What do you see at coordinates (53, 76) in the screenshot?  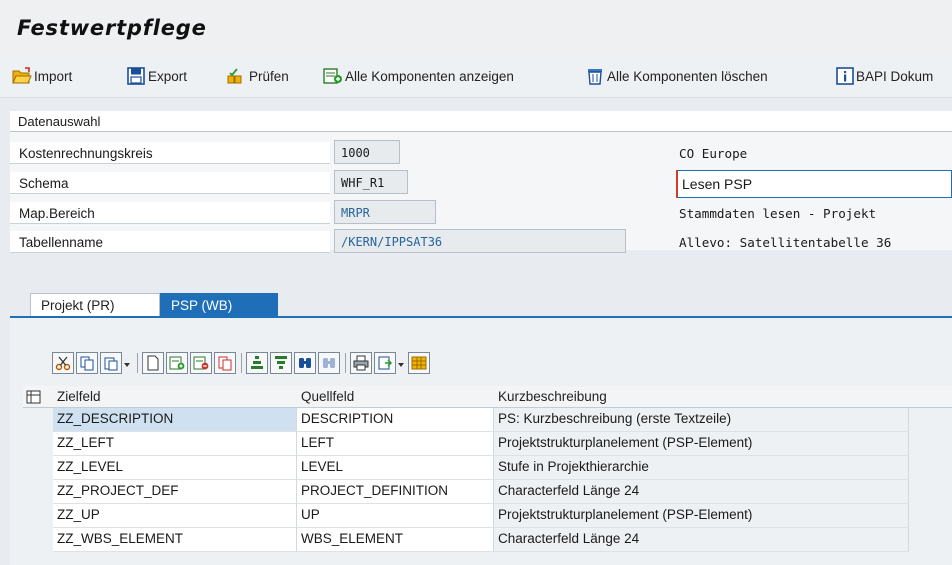 I see `import-label: Import` at bounding box center [53, 76].